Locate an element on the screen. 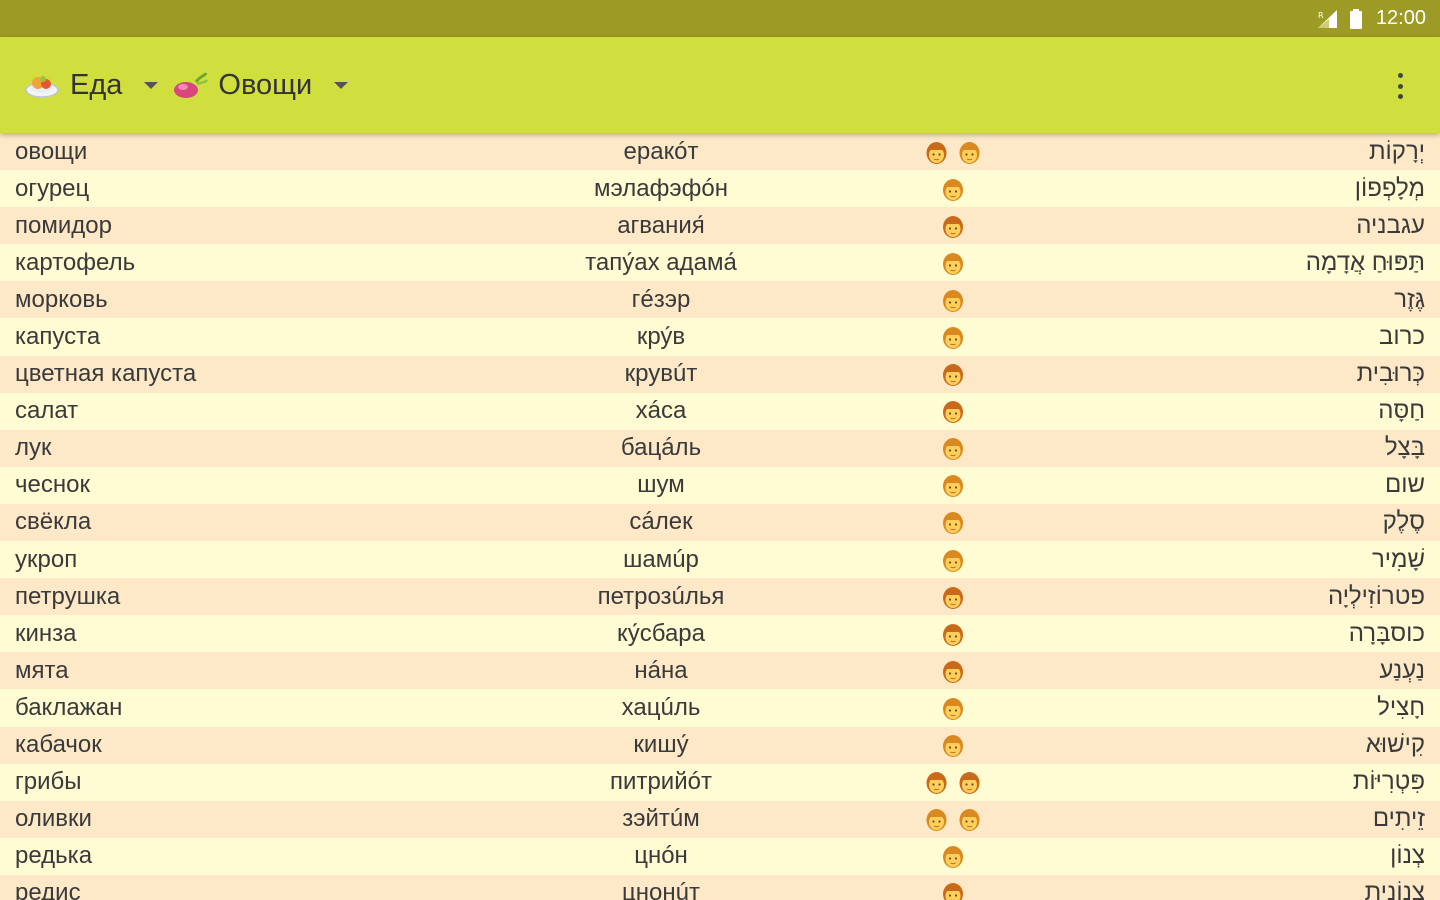  transliteration: цнонúт is located at coordinates (661, 889).